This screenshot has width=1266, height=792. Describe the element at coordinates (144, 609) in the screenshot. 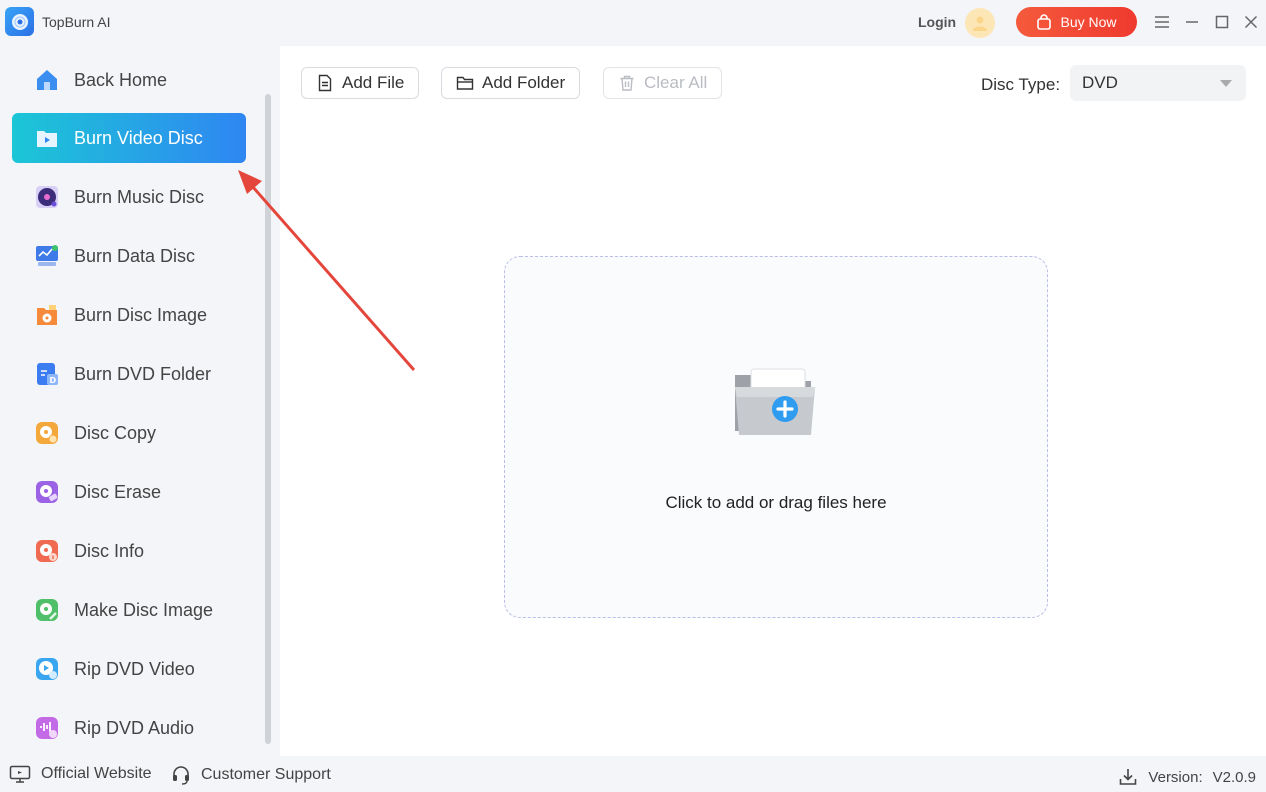

I see `sidebar-item-label: Make Disc Image` at that location.